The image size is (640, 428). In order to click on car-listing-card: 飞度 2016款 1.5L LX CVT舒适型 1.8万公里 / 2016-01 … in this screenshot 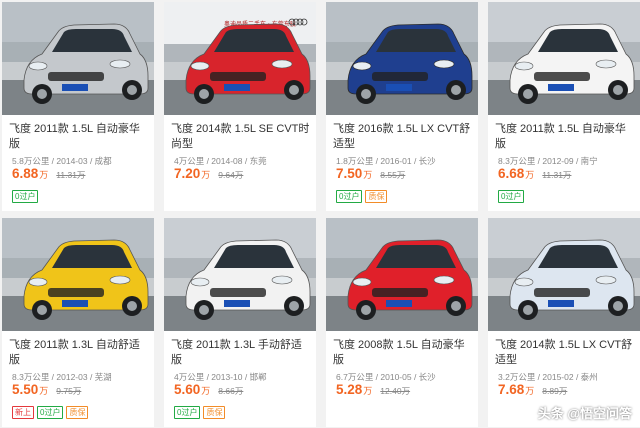, I will do `click(402, 106)`.